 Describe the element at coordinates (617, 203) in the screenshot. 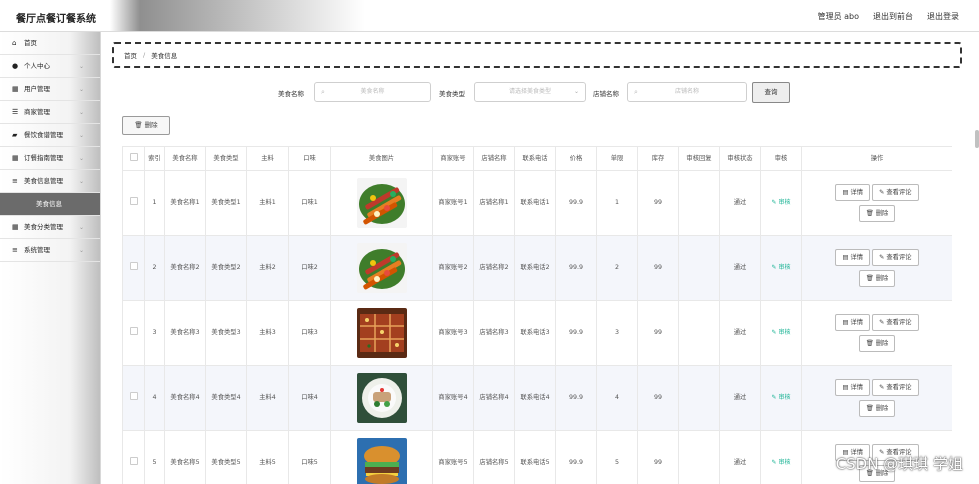

I see `cell-limit: 1` at that location.